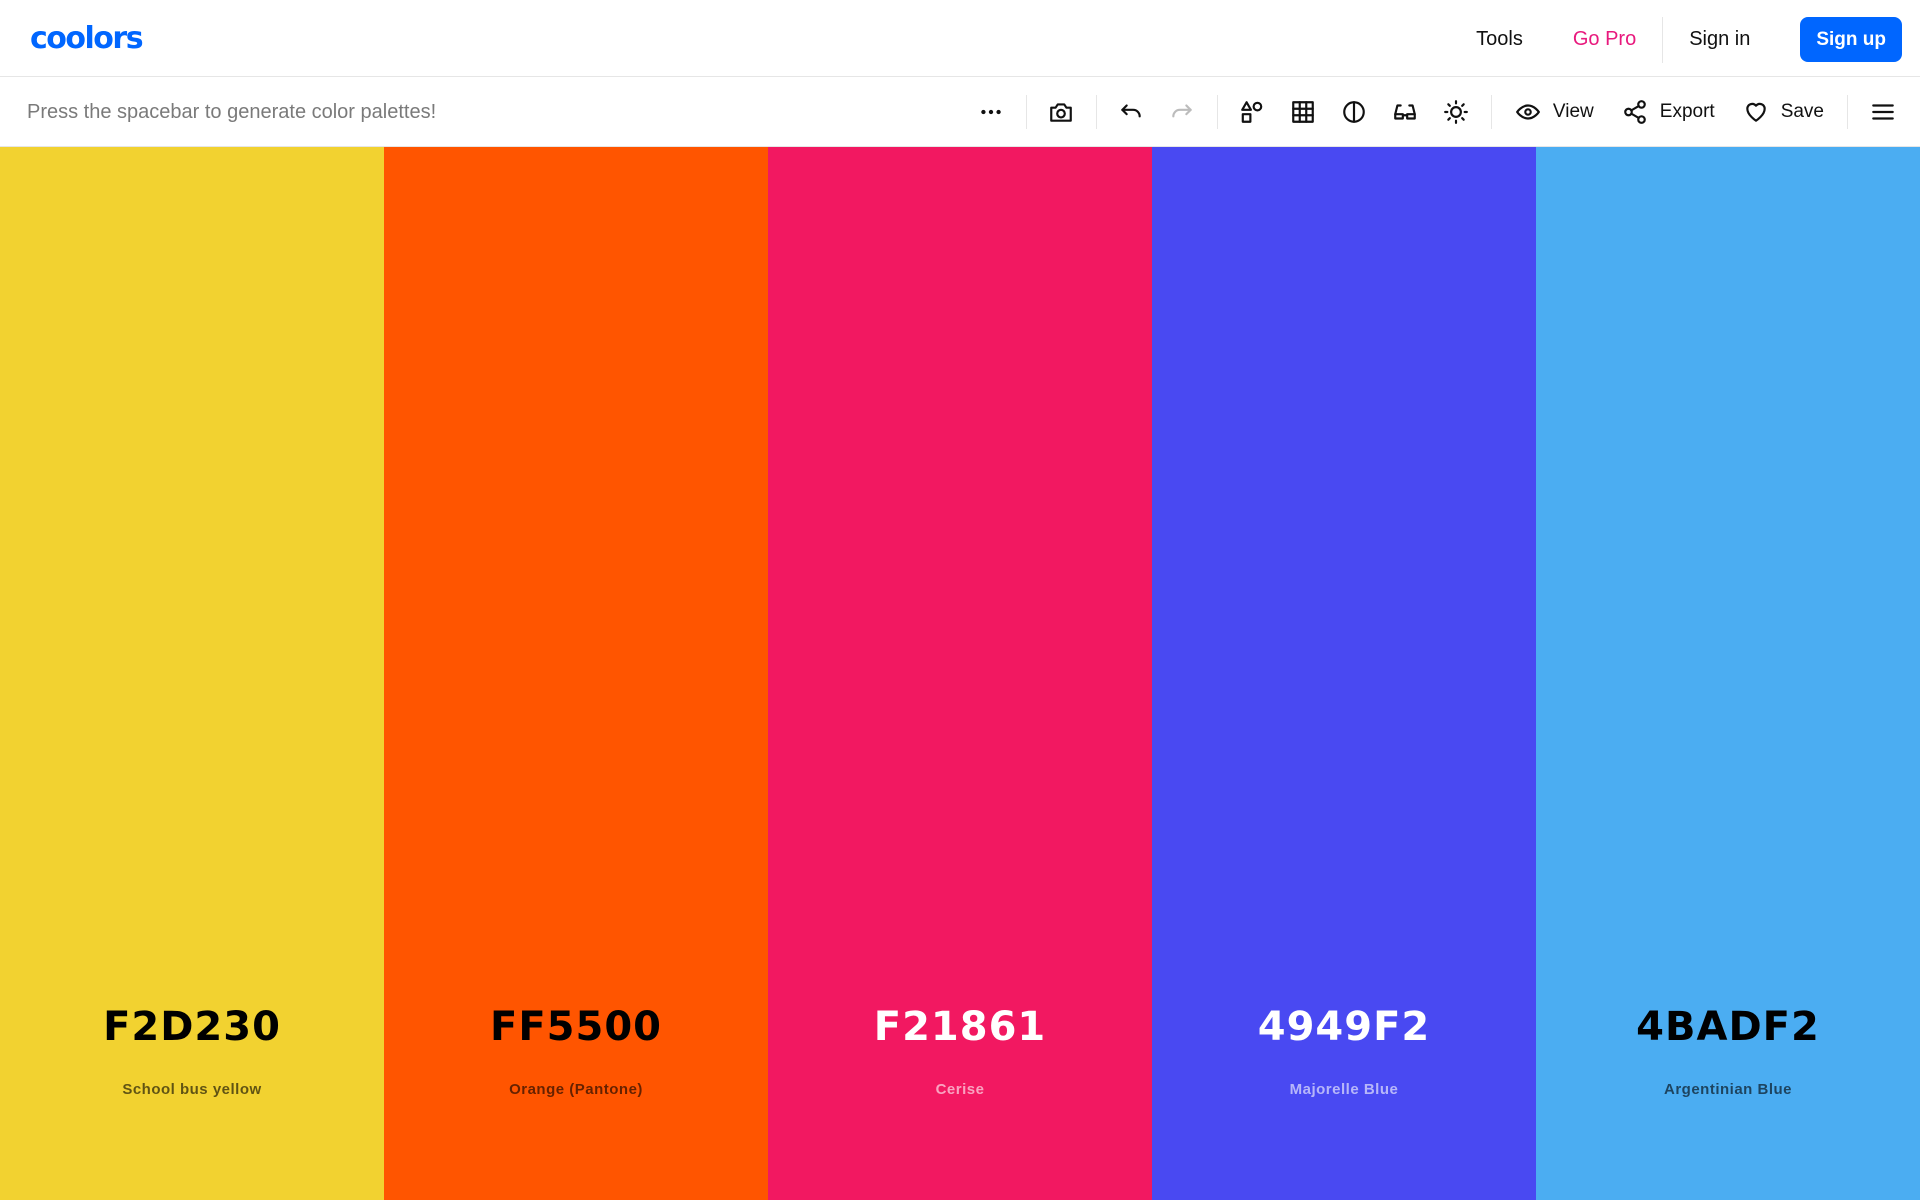 The width and height of the screenshot is (1920, 1200). I want to click on shapes-icon, so click(1252, 112).